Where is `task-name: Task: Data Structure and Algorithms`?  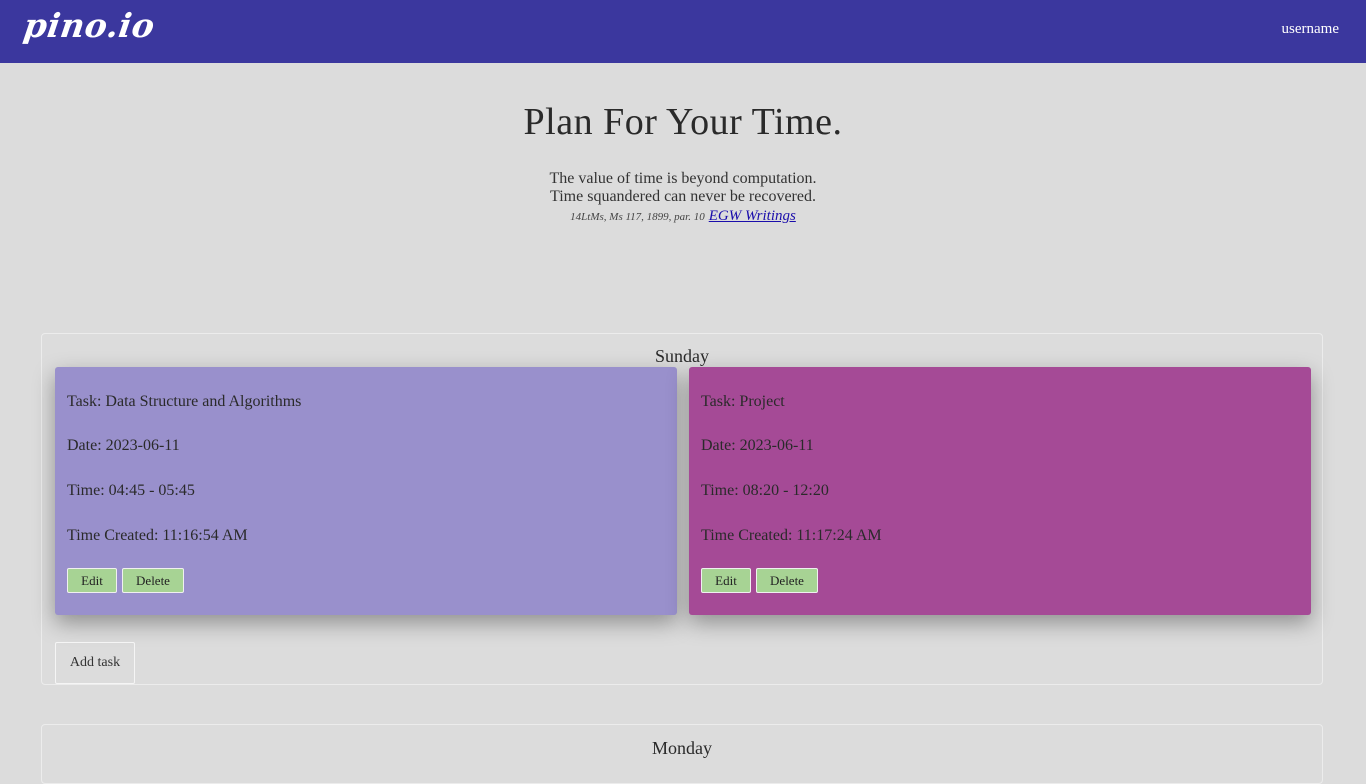
task-name: Task: Data Structure and Algorithms is located at coordinates (184, 401).